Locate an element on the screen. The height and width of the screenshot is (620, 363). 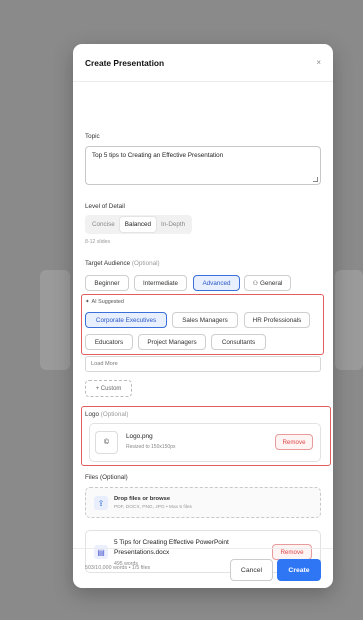
logo-optional: (Optional) is located at coordinates (114, 414).